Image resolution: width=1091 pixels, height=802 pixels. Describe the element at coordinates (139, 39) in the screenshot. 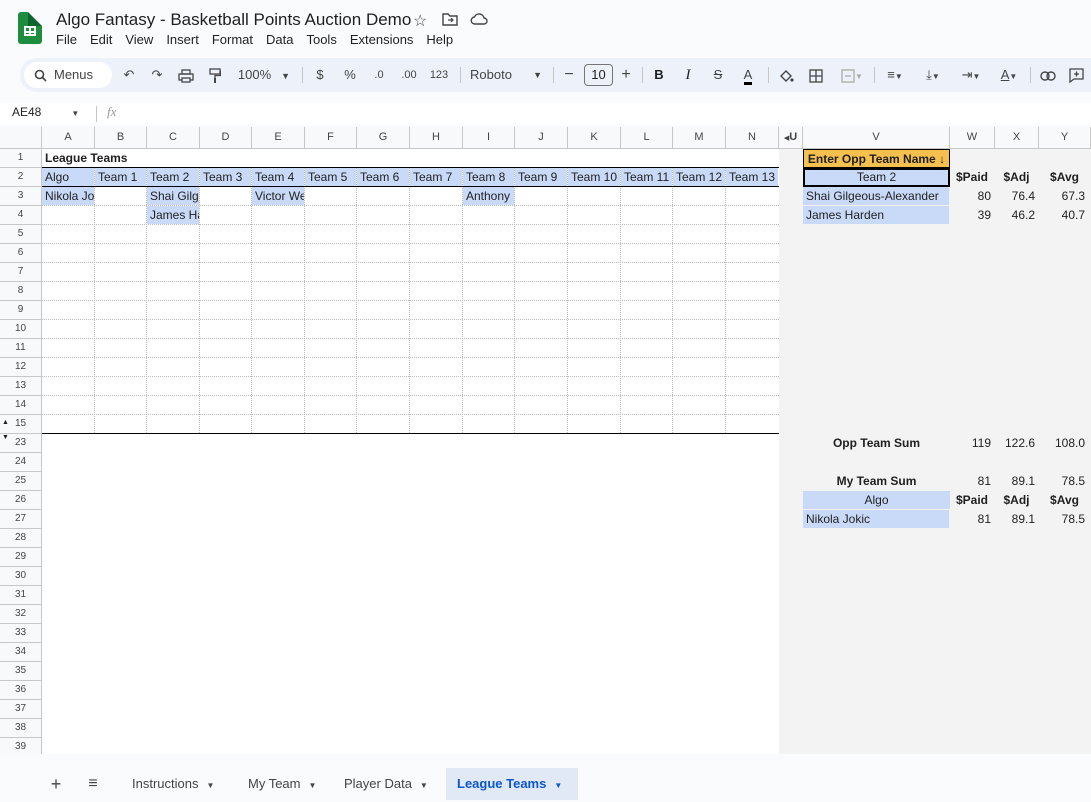

I see `menu-view: View` at that location.